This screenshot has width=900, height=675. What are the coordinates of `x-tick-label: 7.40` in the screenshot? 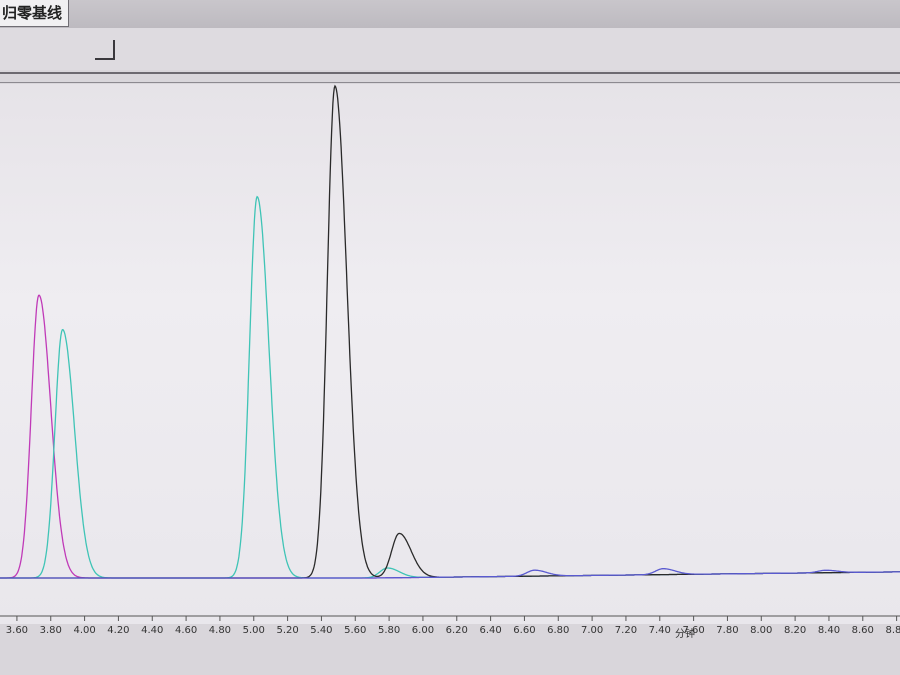 It's located at (660, 630).